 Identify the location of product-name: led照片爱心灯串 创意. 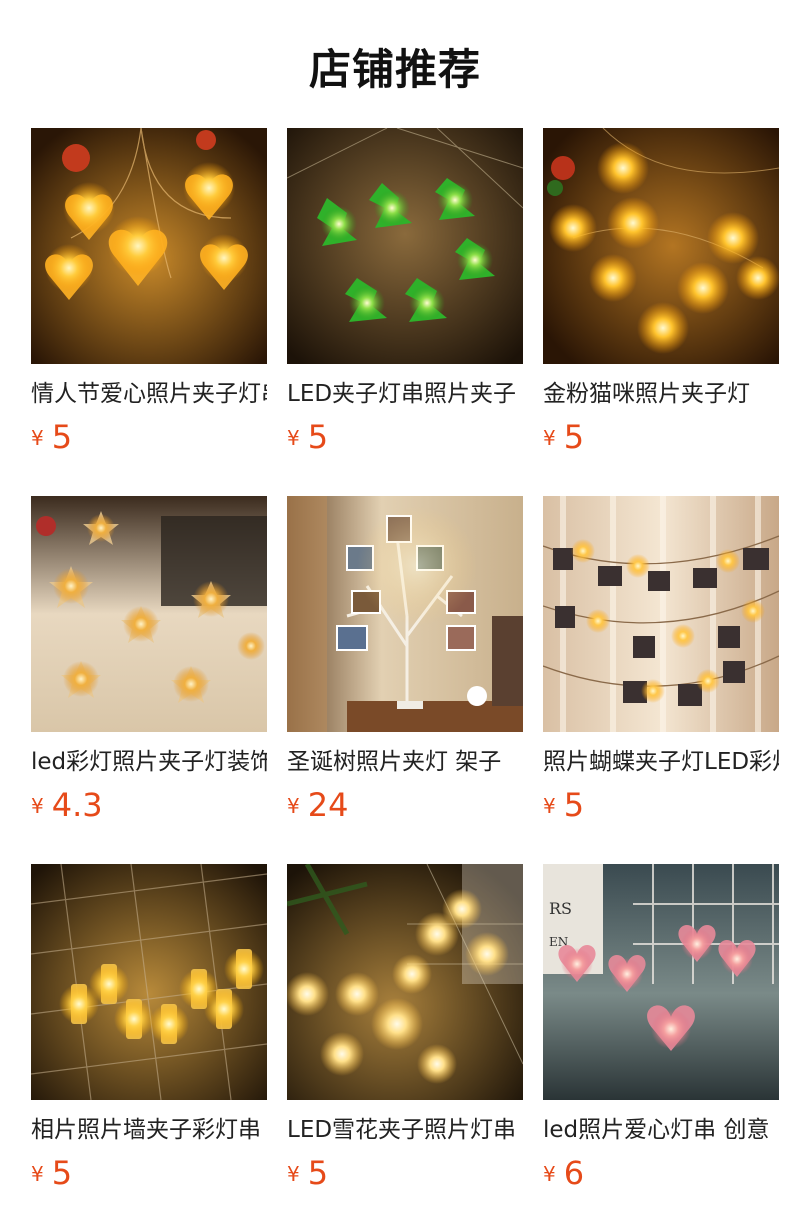
(661, 1130).